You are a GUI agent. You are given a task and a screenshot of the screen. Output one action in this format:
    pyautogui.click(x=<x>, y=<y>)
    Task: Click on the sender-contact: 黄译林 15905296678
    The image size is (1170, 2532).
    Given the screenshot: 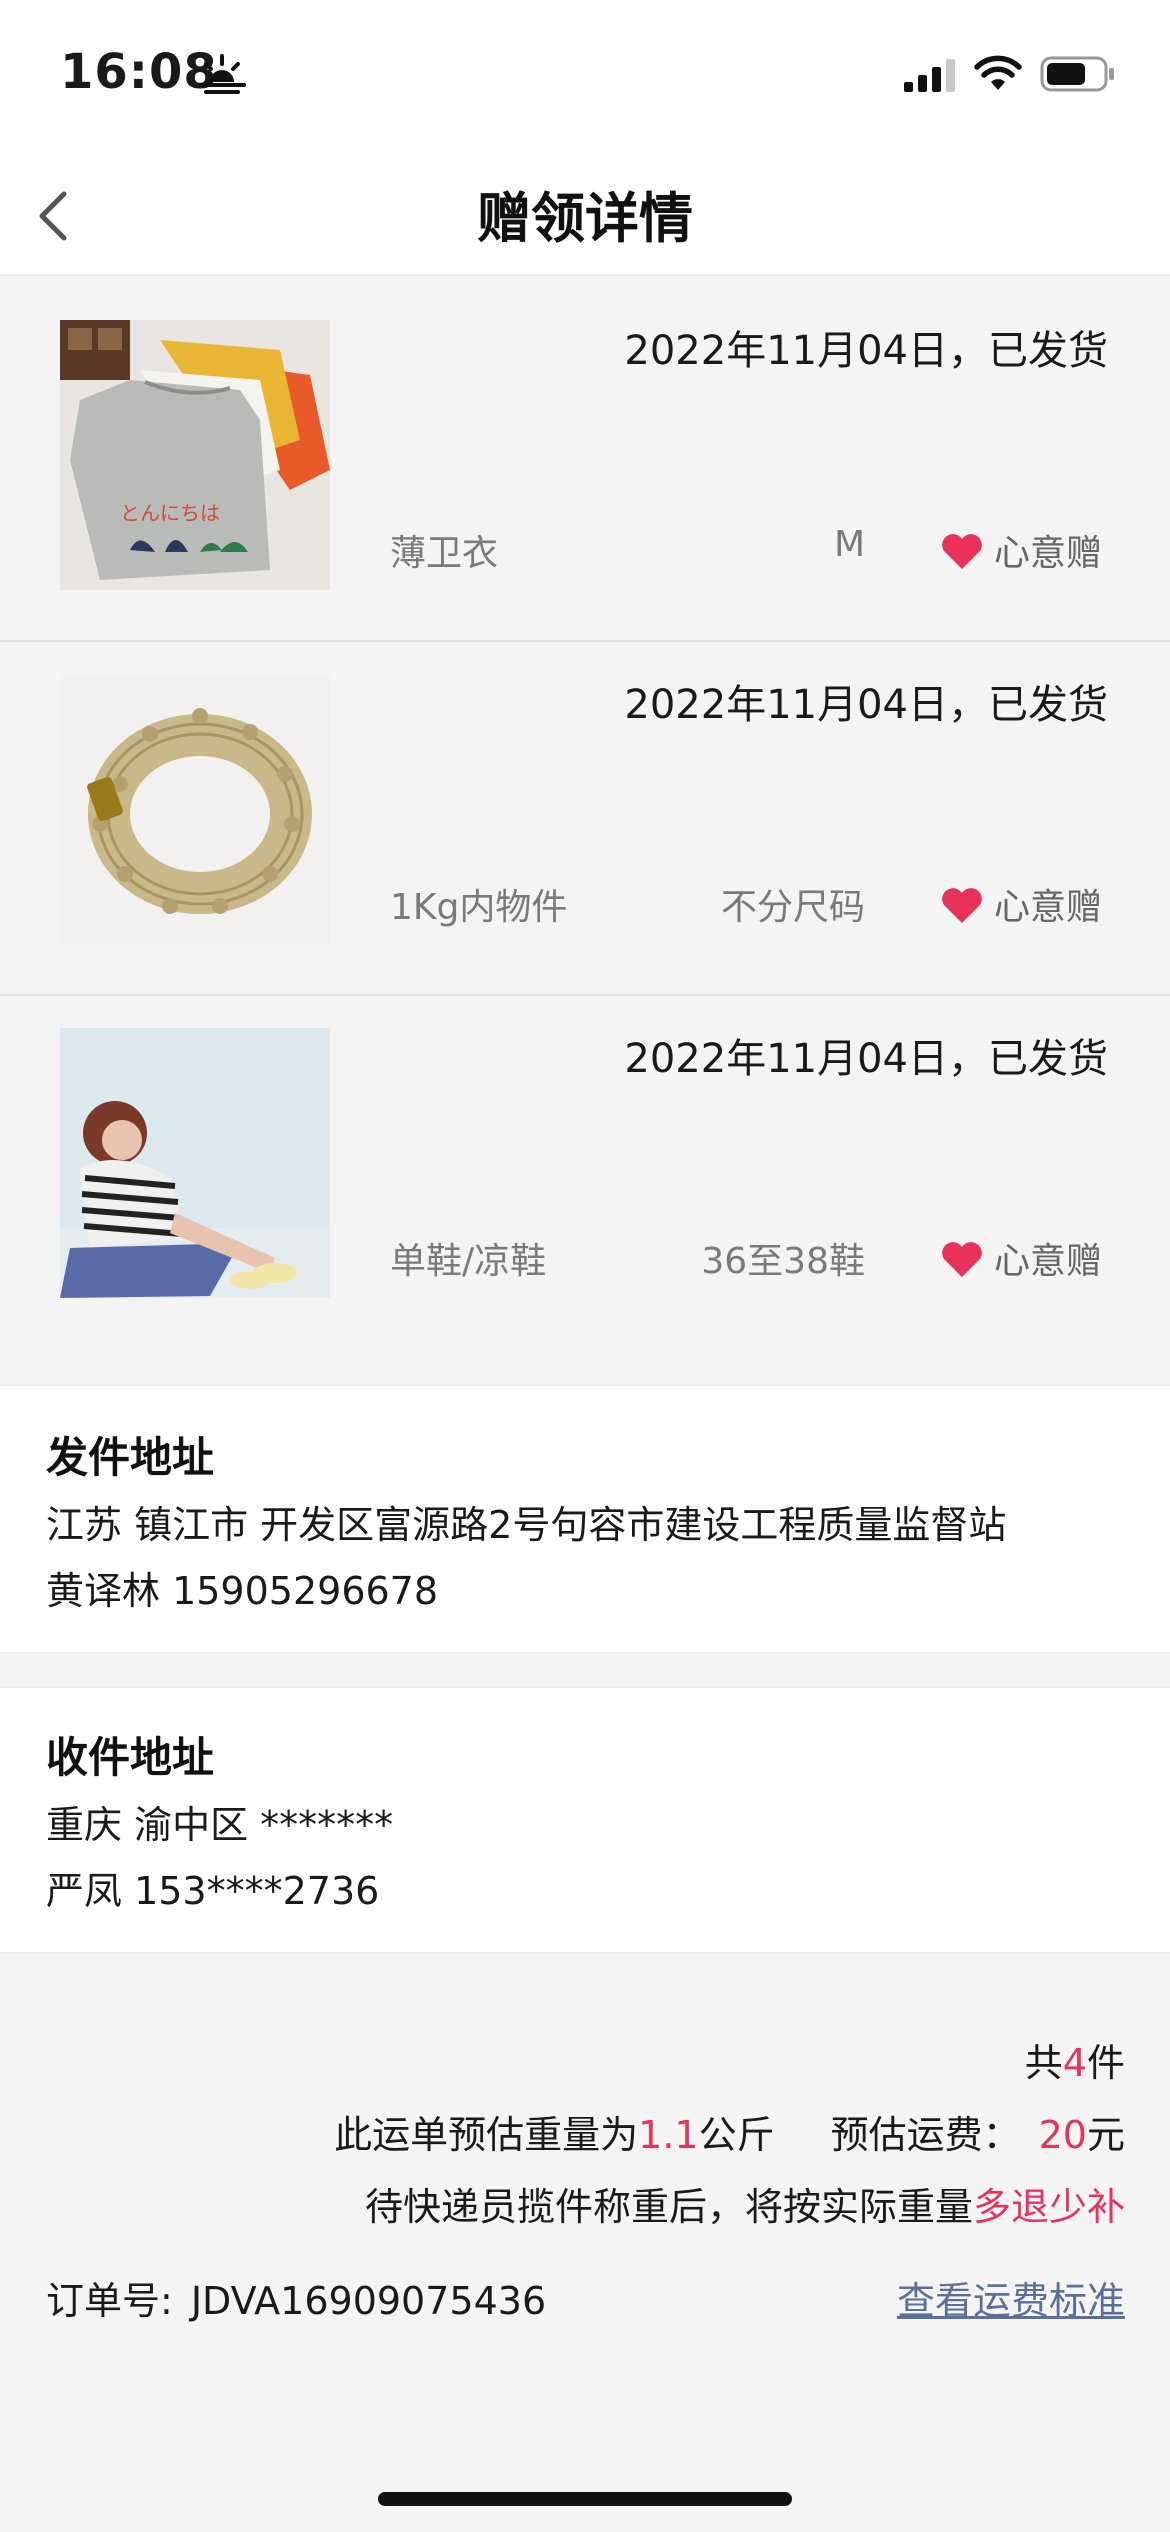 What is the action you would take?
    pyautogui.click(x=242, y=1591)
    